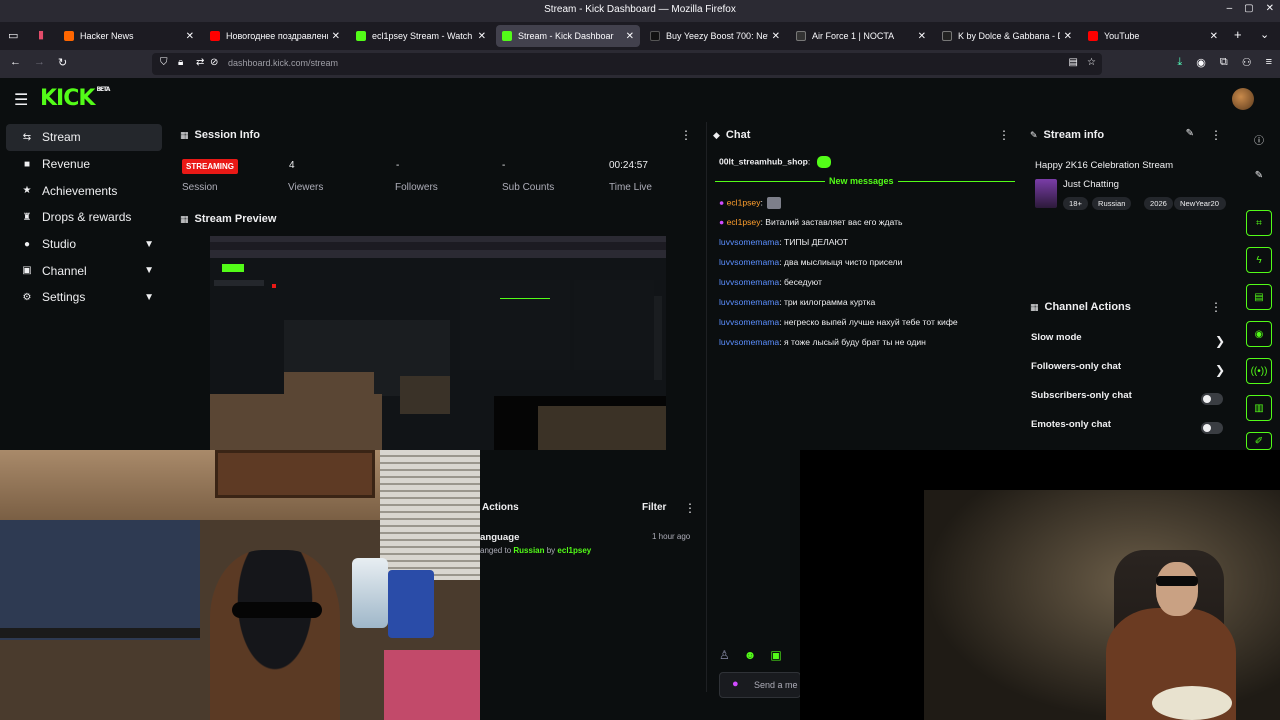 The image size is (1280, 720). I want to click on stream-category: Just Chatting, so click(1091, 184).